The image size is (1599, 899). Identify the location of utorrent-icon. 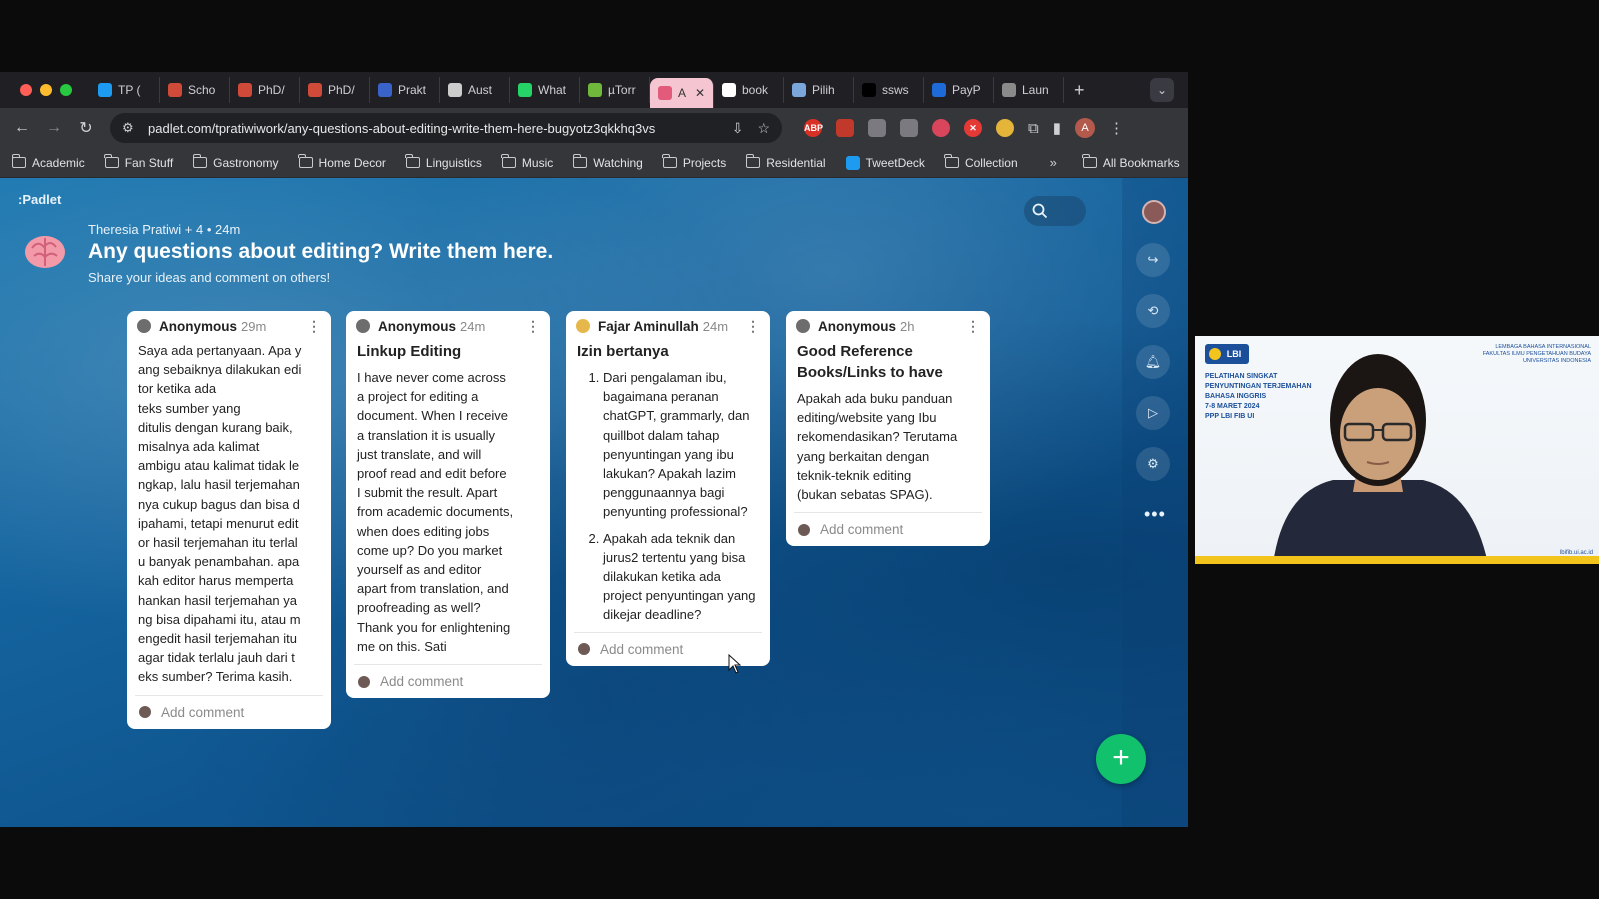
(595, 90).